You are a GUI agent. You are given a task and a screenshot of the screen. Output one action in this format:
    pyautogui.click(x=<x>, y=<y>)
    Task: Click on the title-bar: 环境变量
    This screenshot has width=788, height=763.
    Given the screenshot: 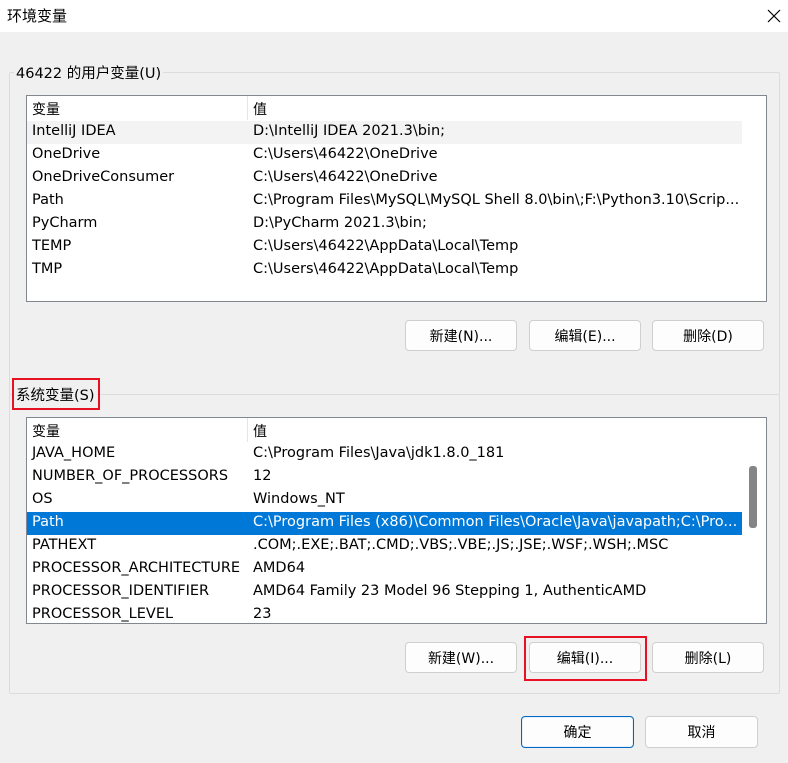 What is the action you would take?
    pyautogui.click(x=394, y=16)
    